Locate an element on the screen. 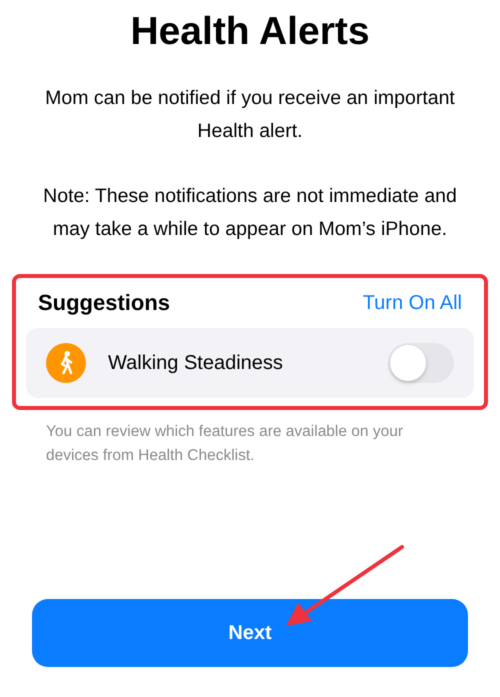 The height and width of the screenshot is (697, 500). walking-person-icon is located at coordinates (66, 363).